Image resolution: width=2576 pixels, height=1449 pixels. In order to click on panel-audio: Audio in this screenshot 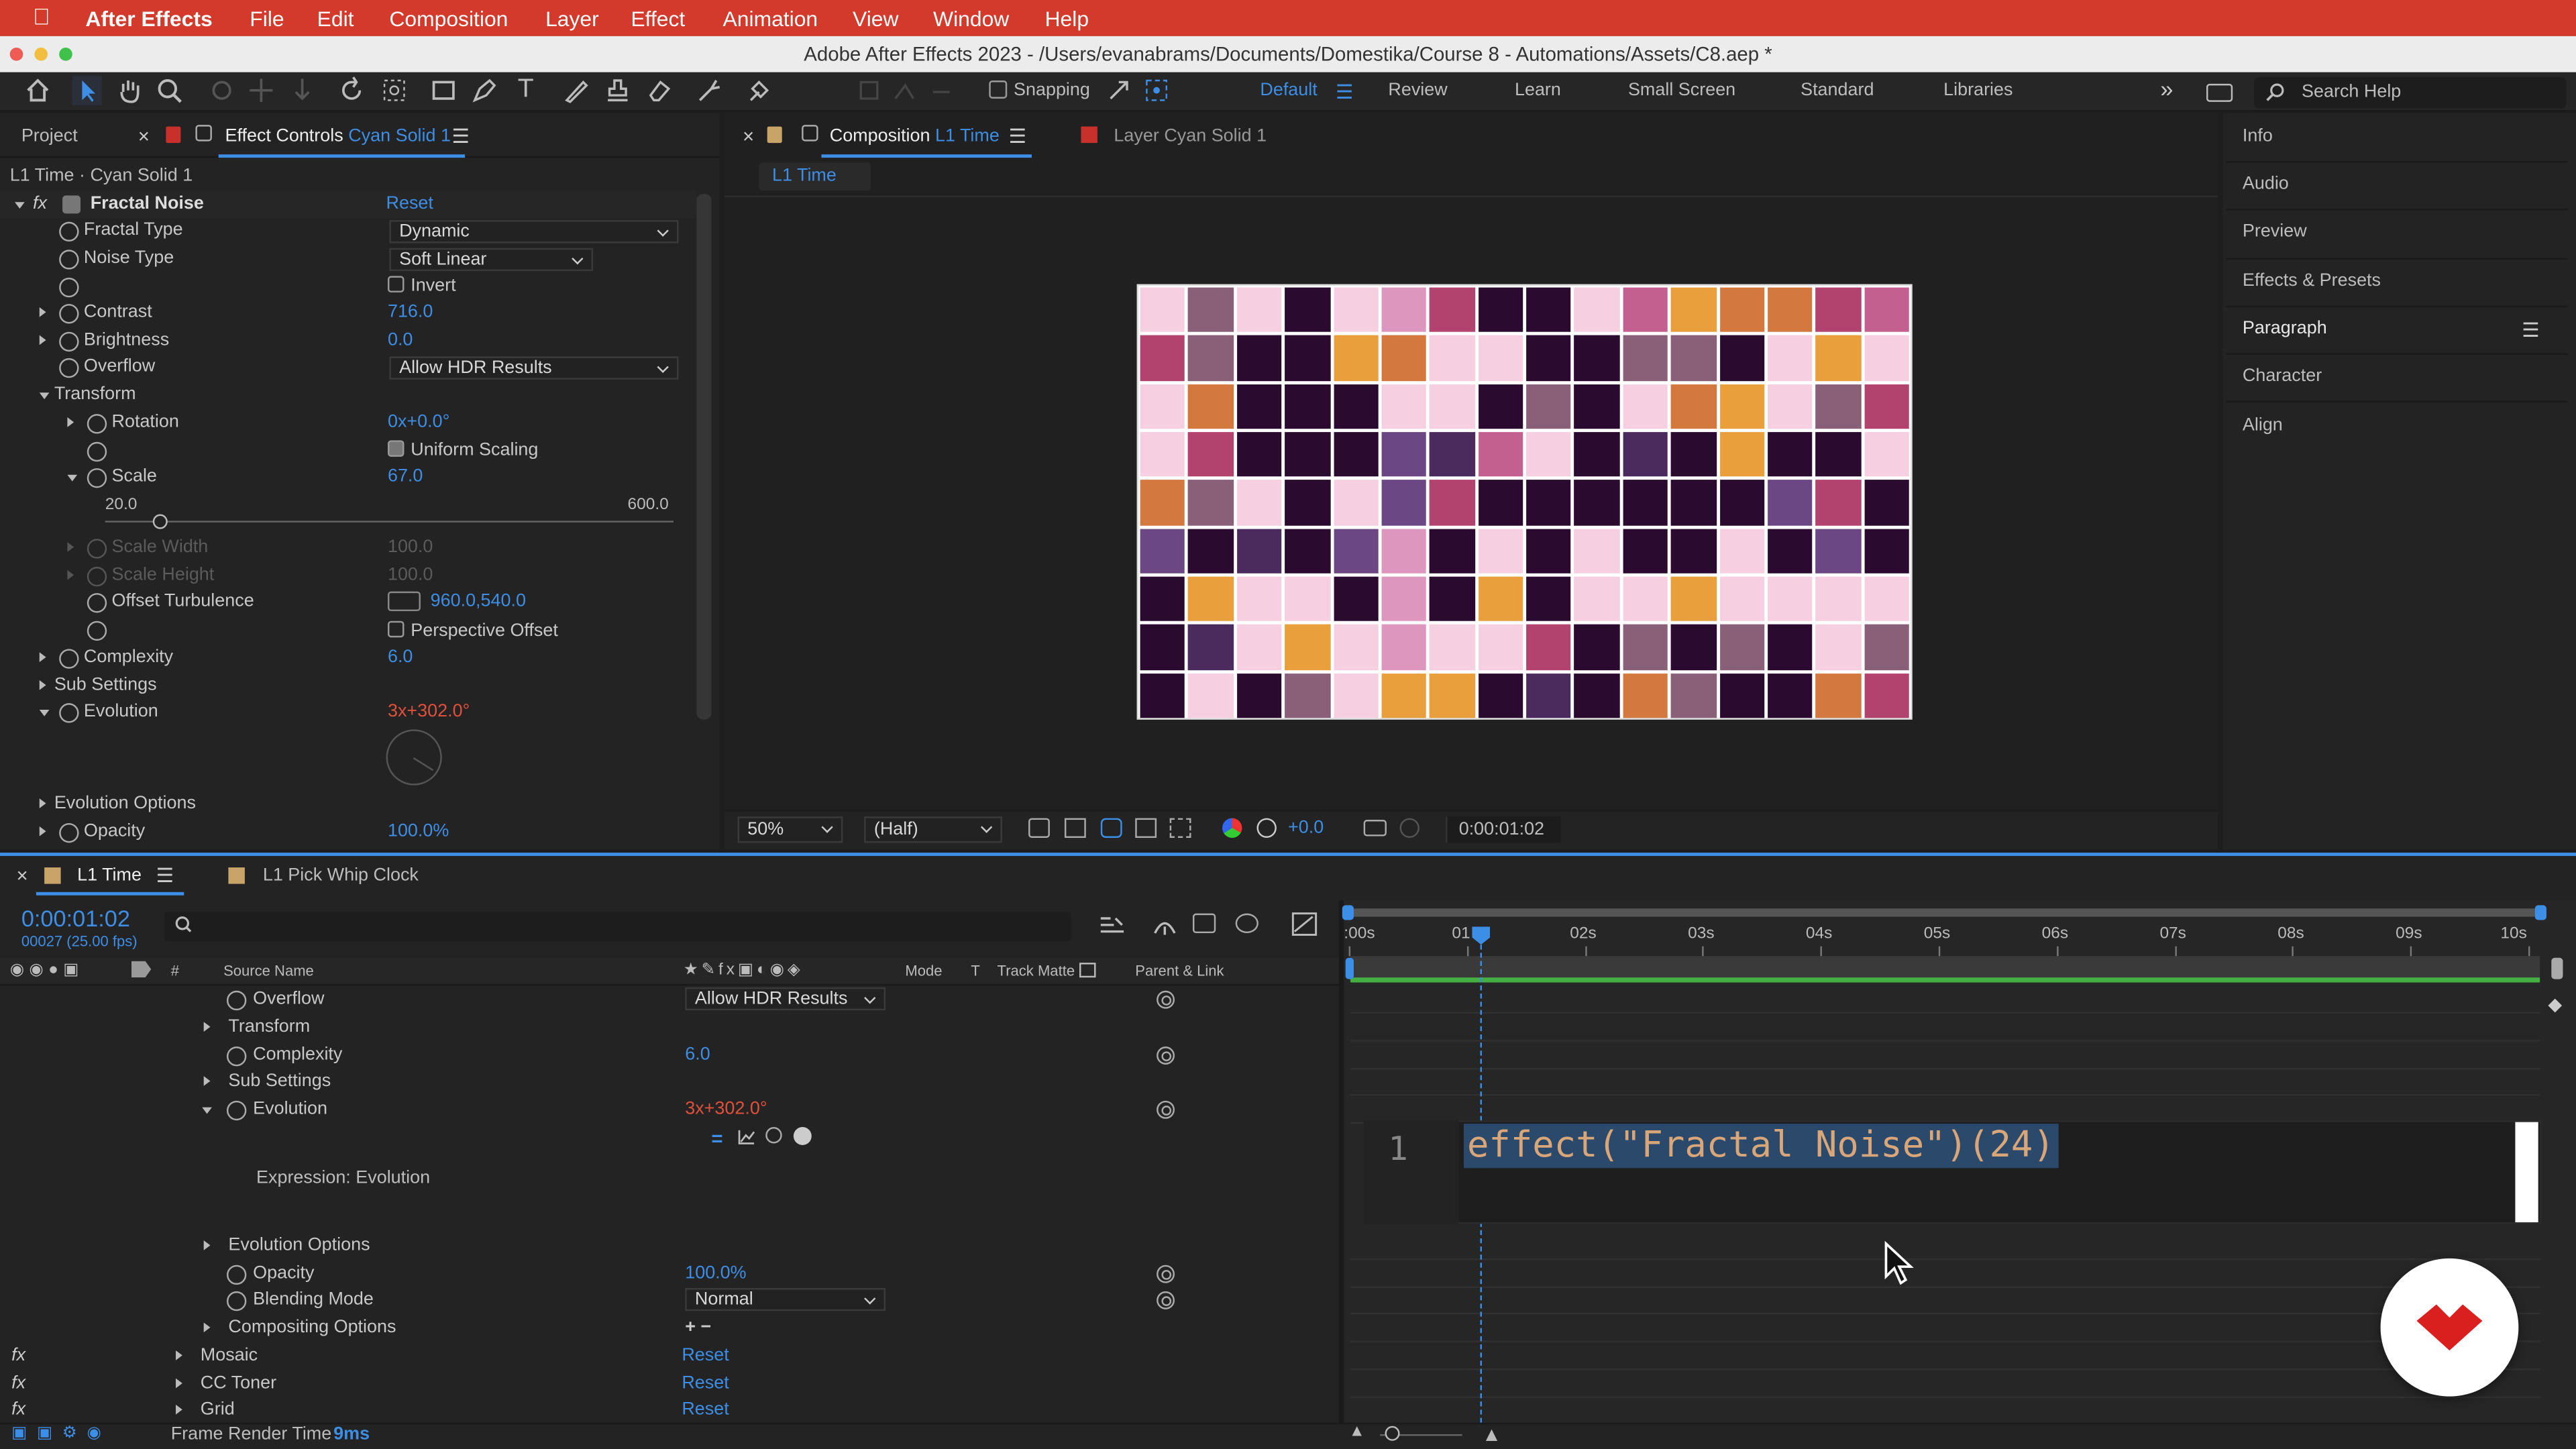, I will do `click(2266, 184)`.